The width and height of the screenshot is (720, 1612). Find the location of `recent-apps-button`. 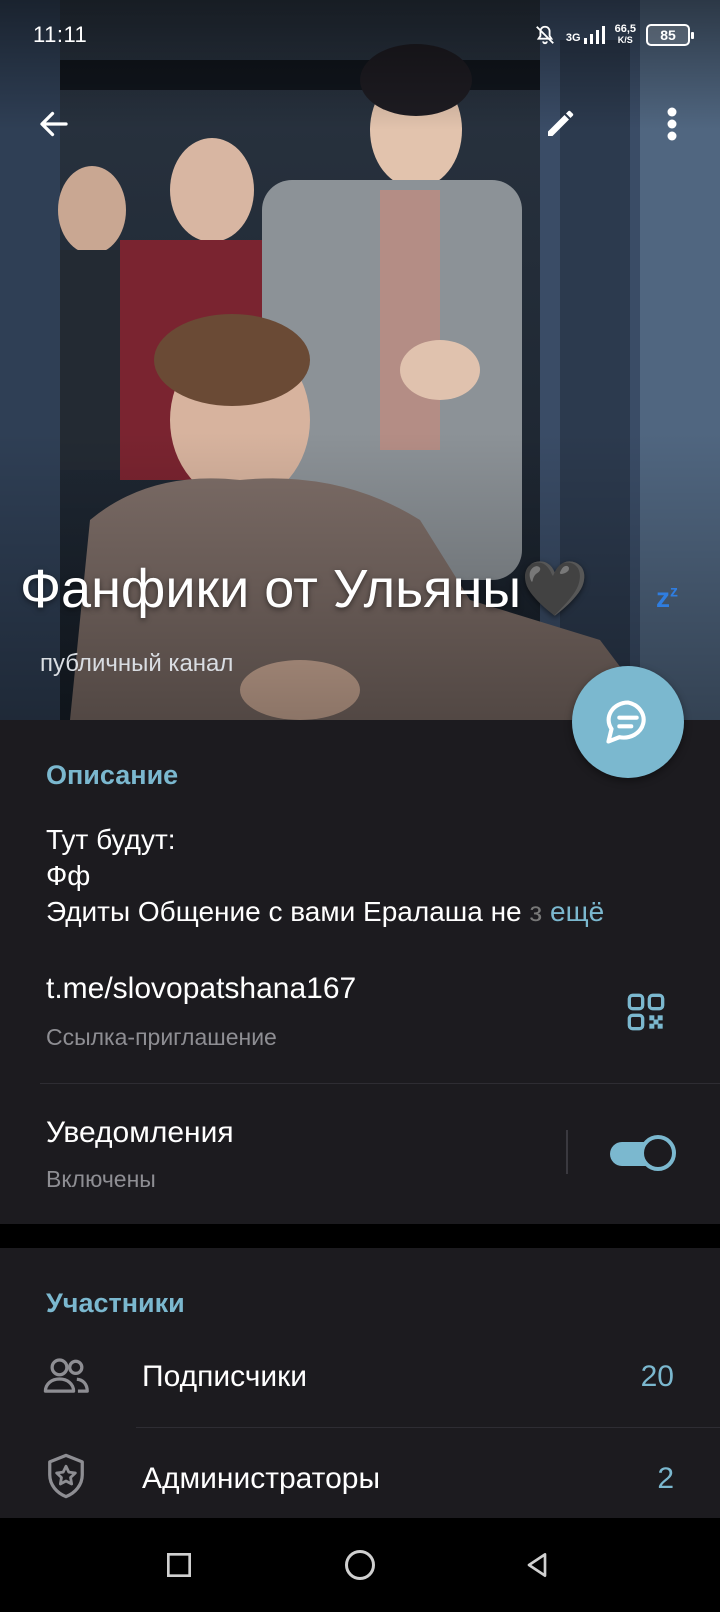

recent-apps-button is located at coordinates (179, 1565).